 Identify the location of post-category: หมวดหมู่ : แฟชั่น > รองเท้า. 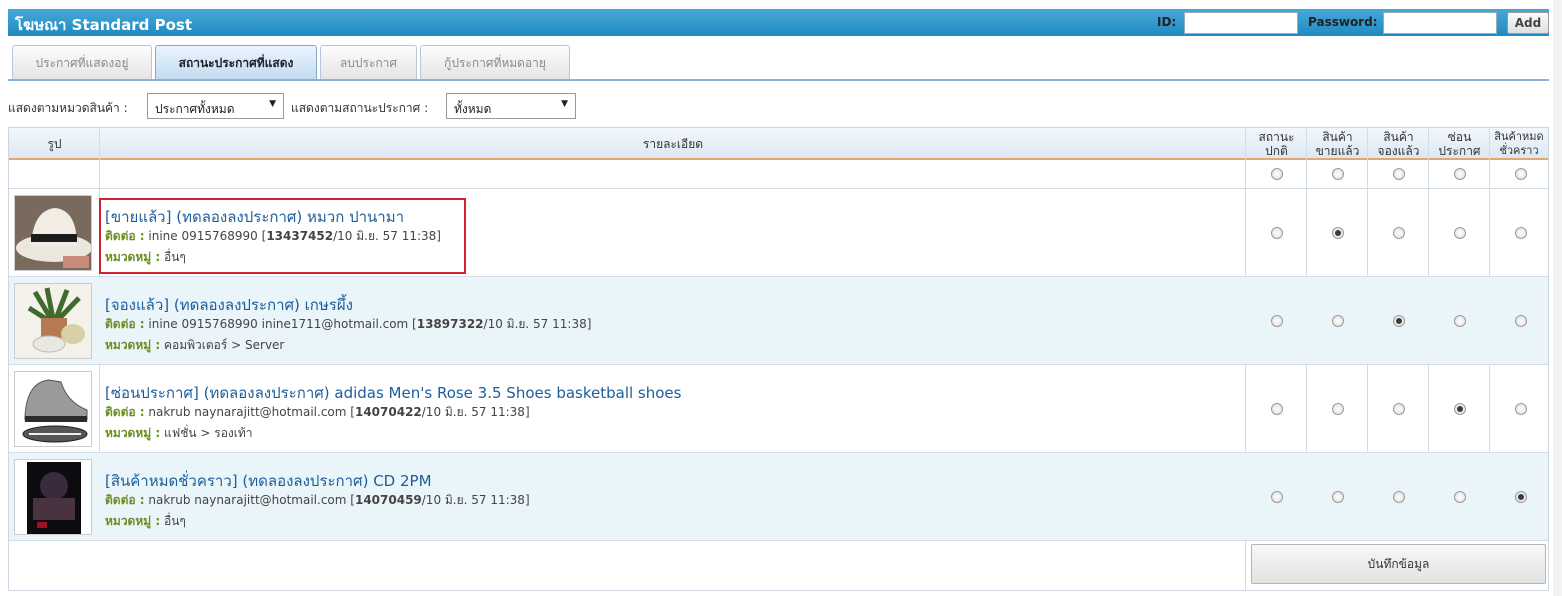
(179, 433).